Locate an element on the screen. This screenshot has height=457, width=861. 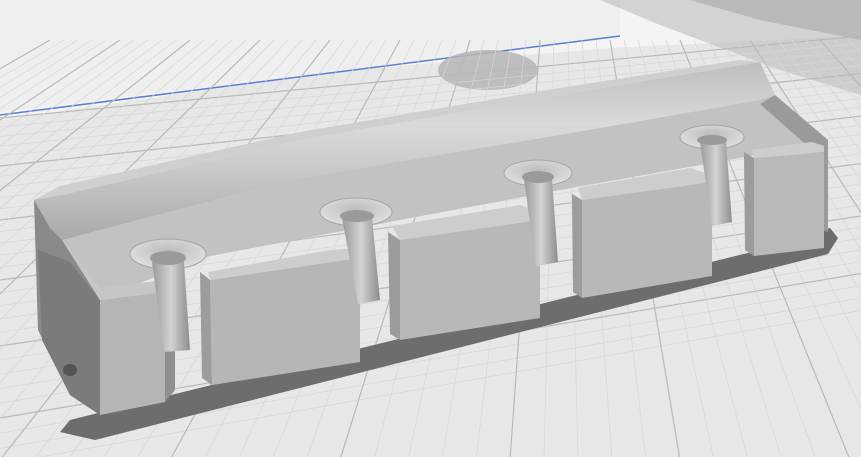
side-hole is located at coordinates (70, 370).